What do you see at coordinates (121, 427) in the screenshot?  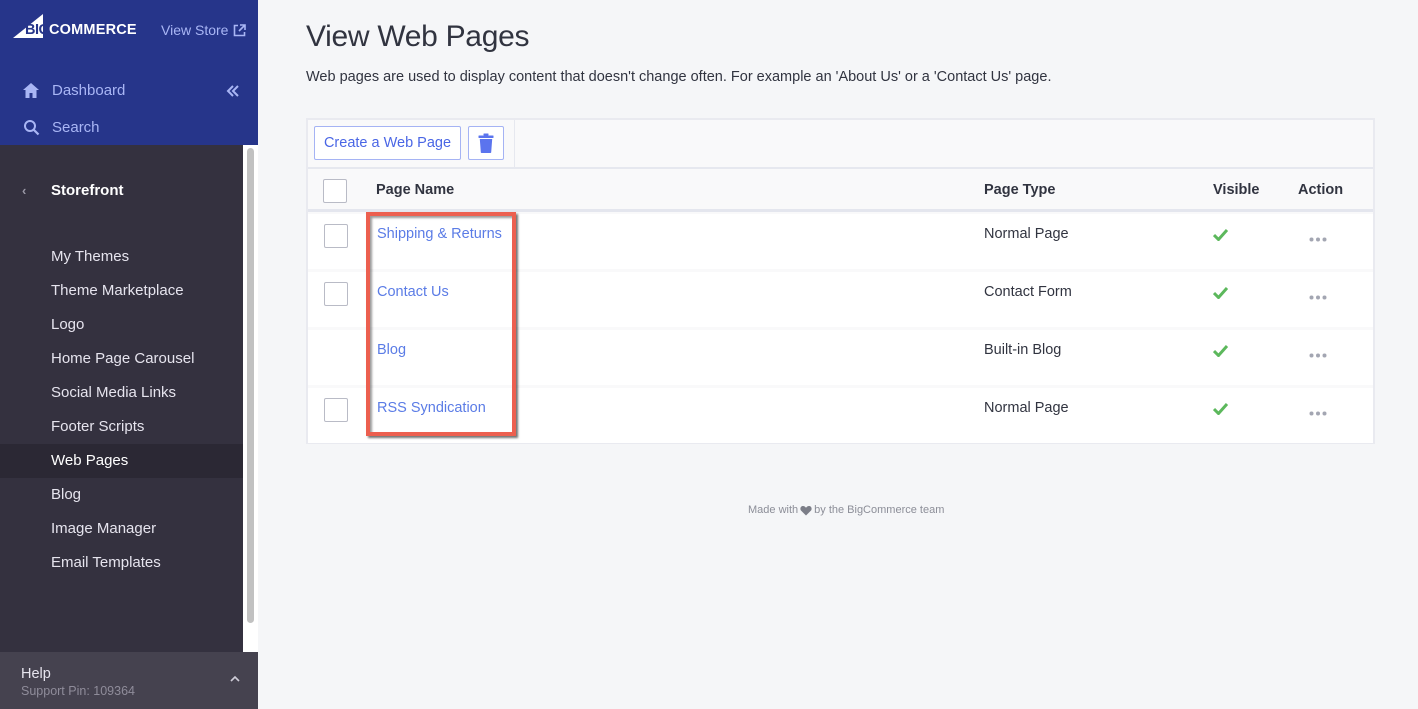 I see `sidebar-item-footer-scripts: Footer Scripts` at bounding box center [121, 427].